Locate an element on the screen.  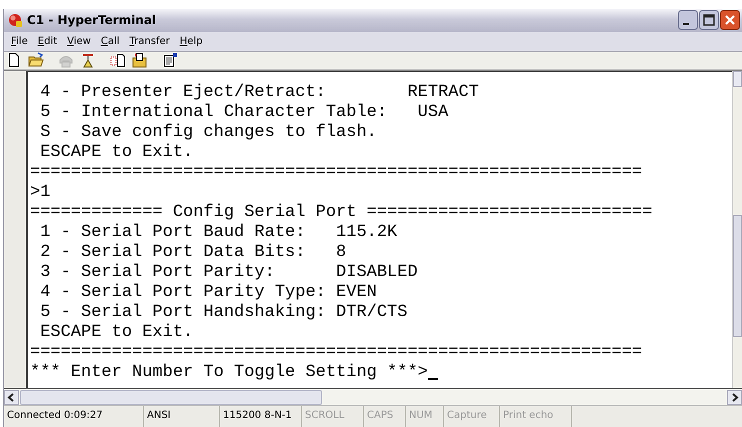
terminal-line: 5 - International Character Table: USA is located at coordinates (243, 112).